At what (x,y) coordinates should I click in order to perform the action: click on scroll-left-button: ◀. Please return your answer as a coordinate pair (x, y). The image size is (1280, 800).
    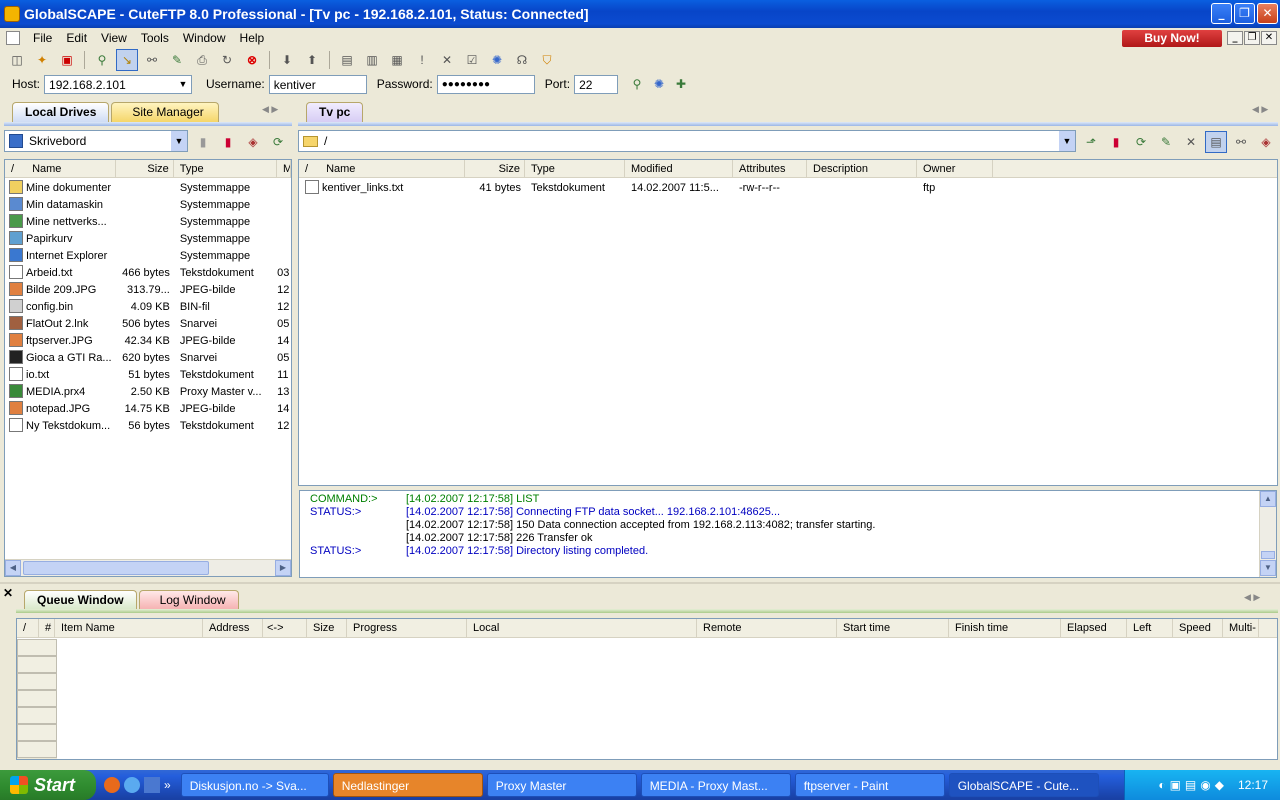
    Looking at the image, I should click on (13, 568).